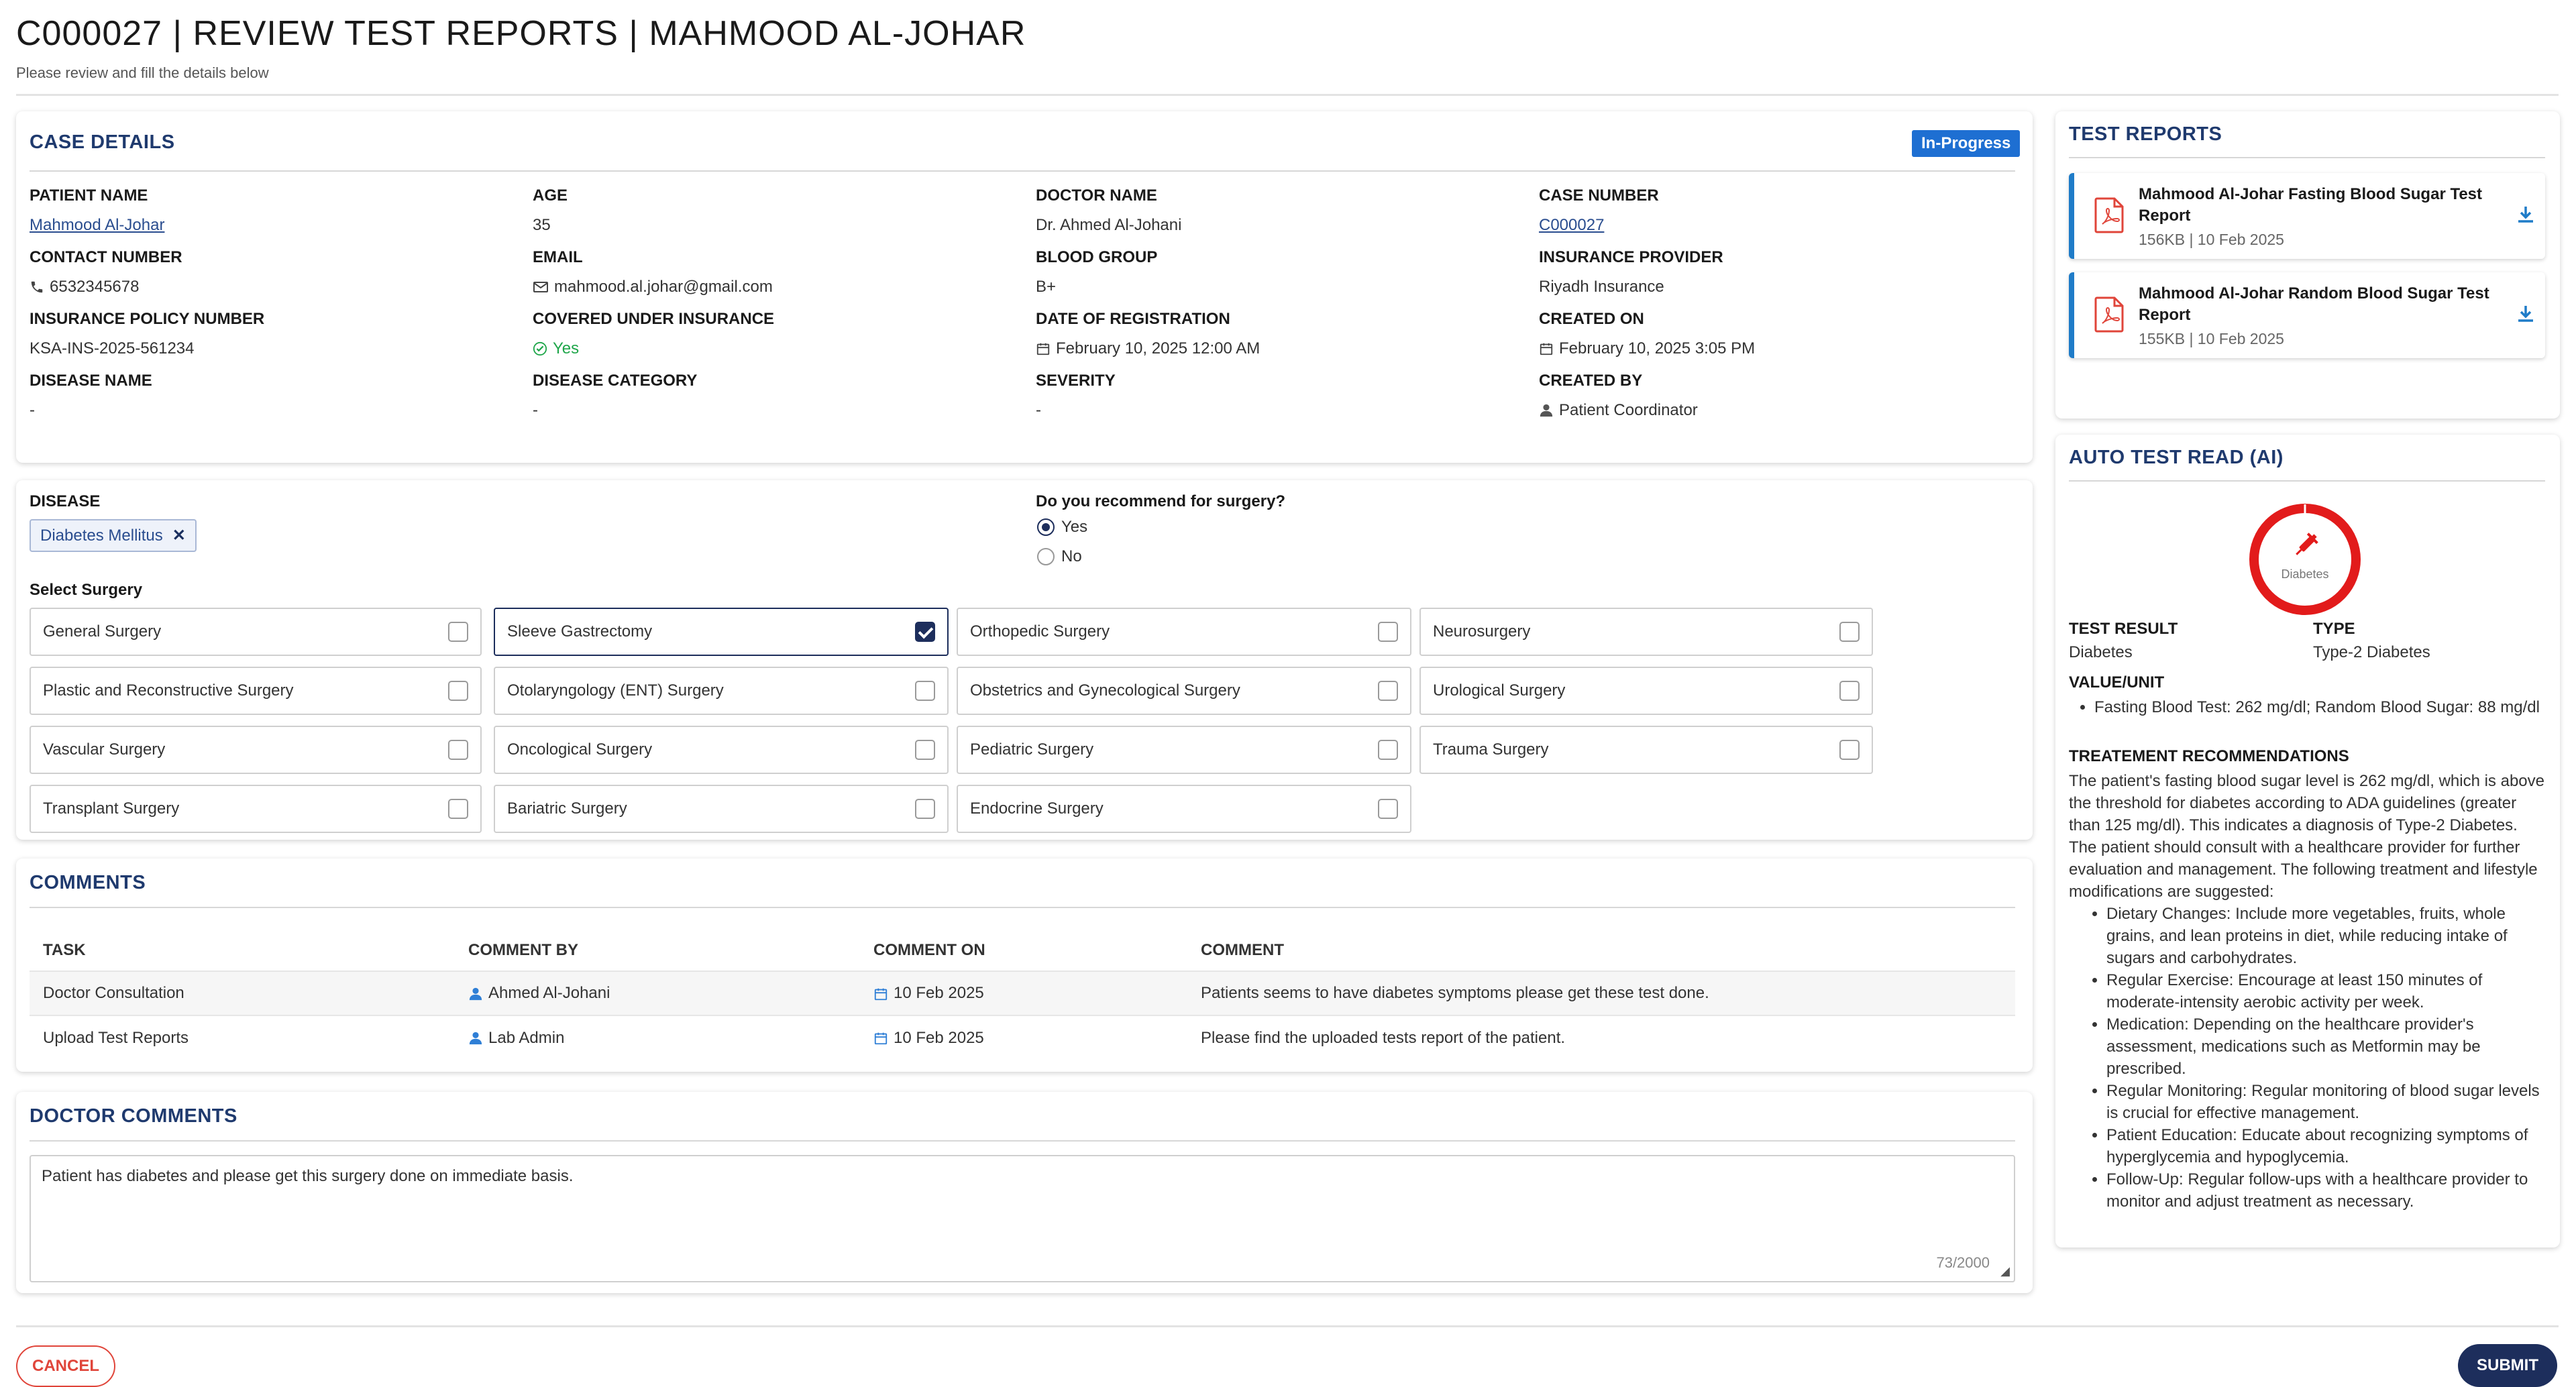 The height and width of the screenshot is (1387, 2576). Describe the element at coordinates (550, 195) in the screenshot. I see `age-label: AGE` at that location.